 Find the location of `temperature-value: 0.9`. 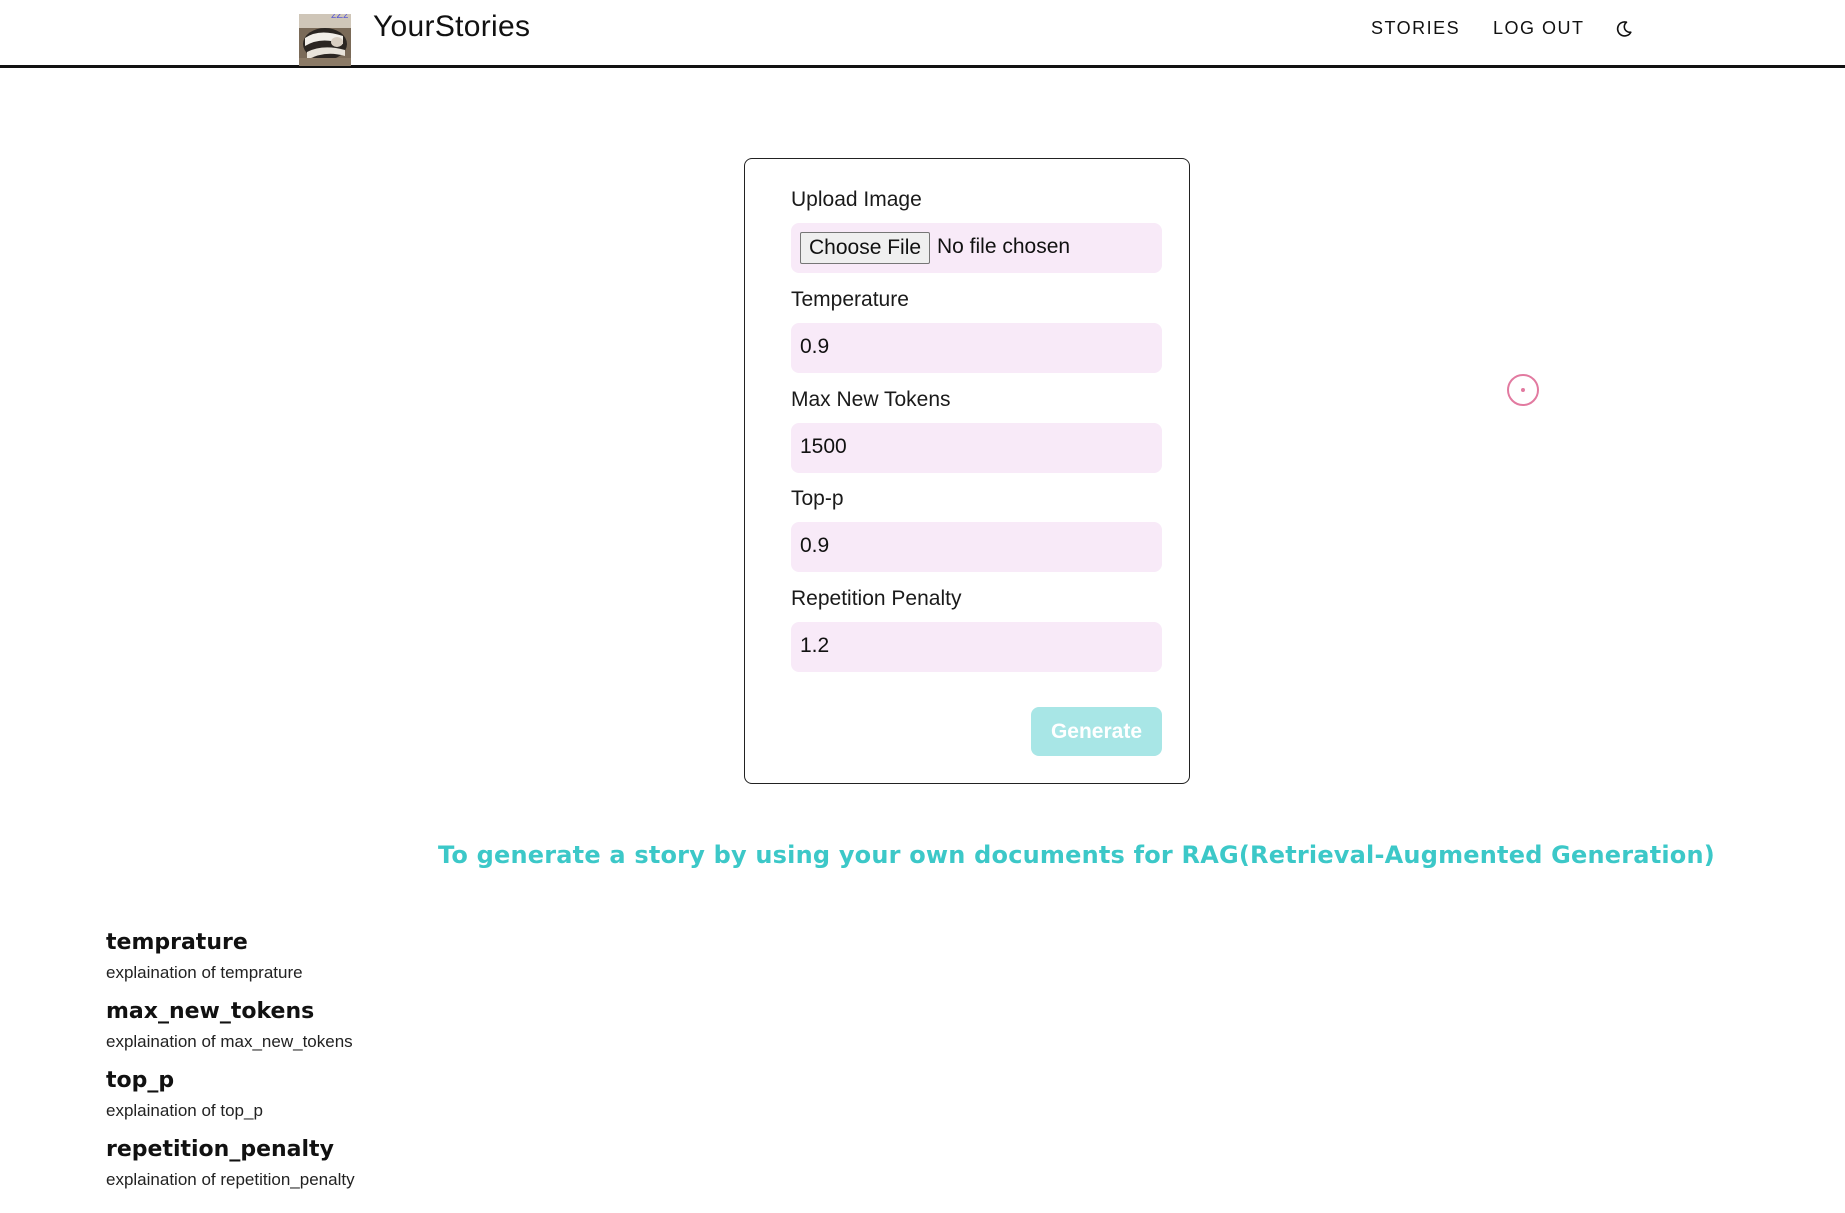

temperature-value: 0.9 is located at coordinates (815, 346).